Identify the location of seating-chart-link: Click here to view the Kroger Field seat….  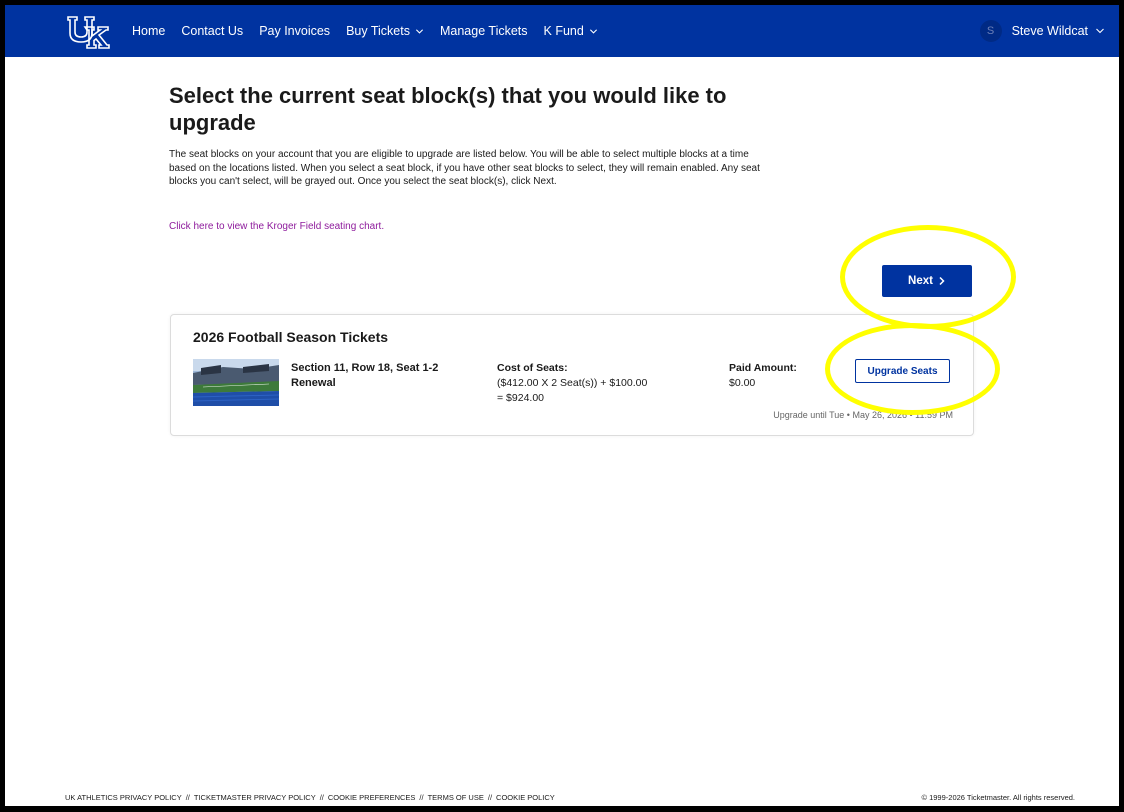
(276, 226).